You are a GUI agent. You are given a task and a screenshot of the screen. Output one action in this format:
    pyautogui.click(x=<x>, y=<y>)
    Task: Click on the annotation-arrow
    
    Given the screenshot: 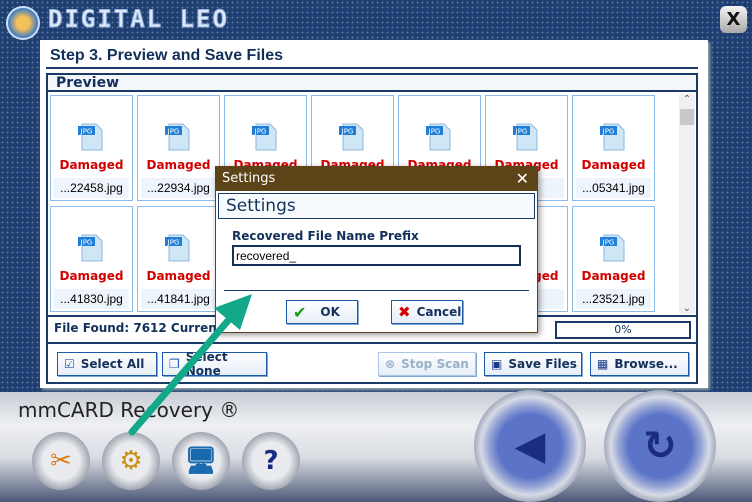 What is the action you would take?
    pyautogui.click(x=190, y=365)
    